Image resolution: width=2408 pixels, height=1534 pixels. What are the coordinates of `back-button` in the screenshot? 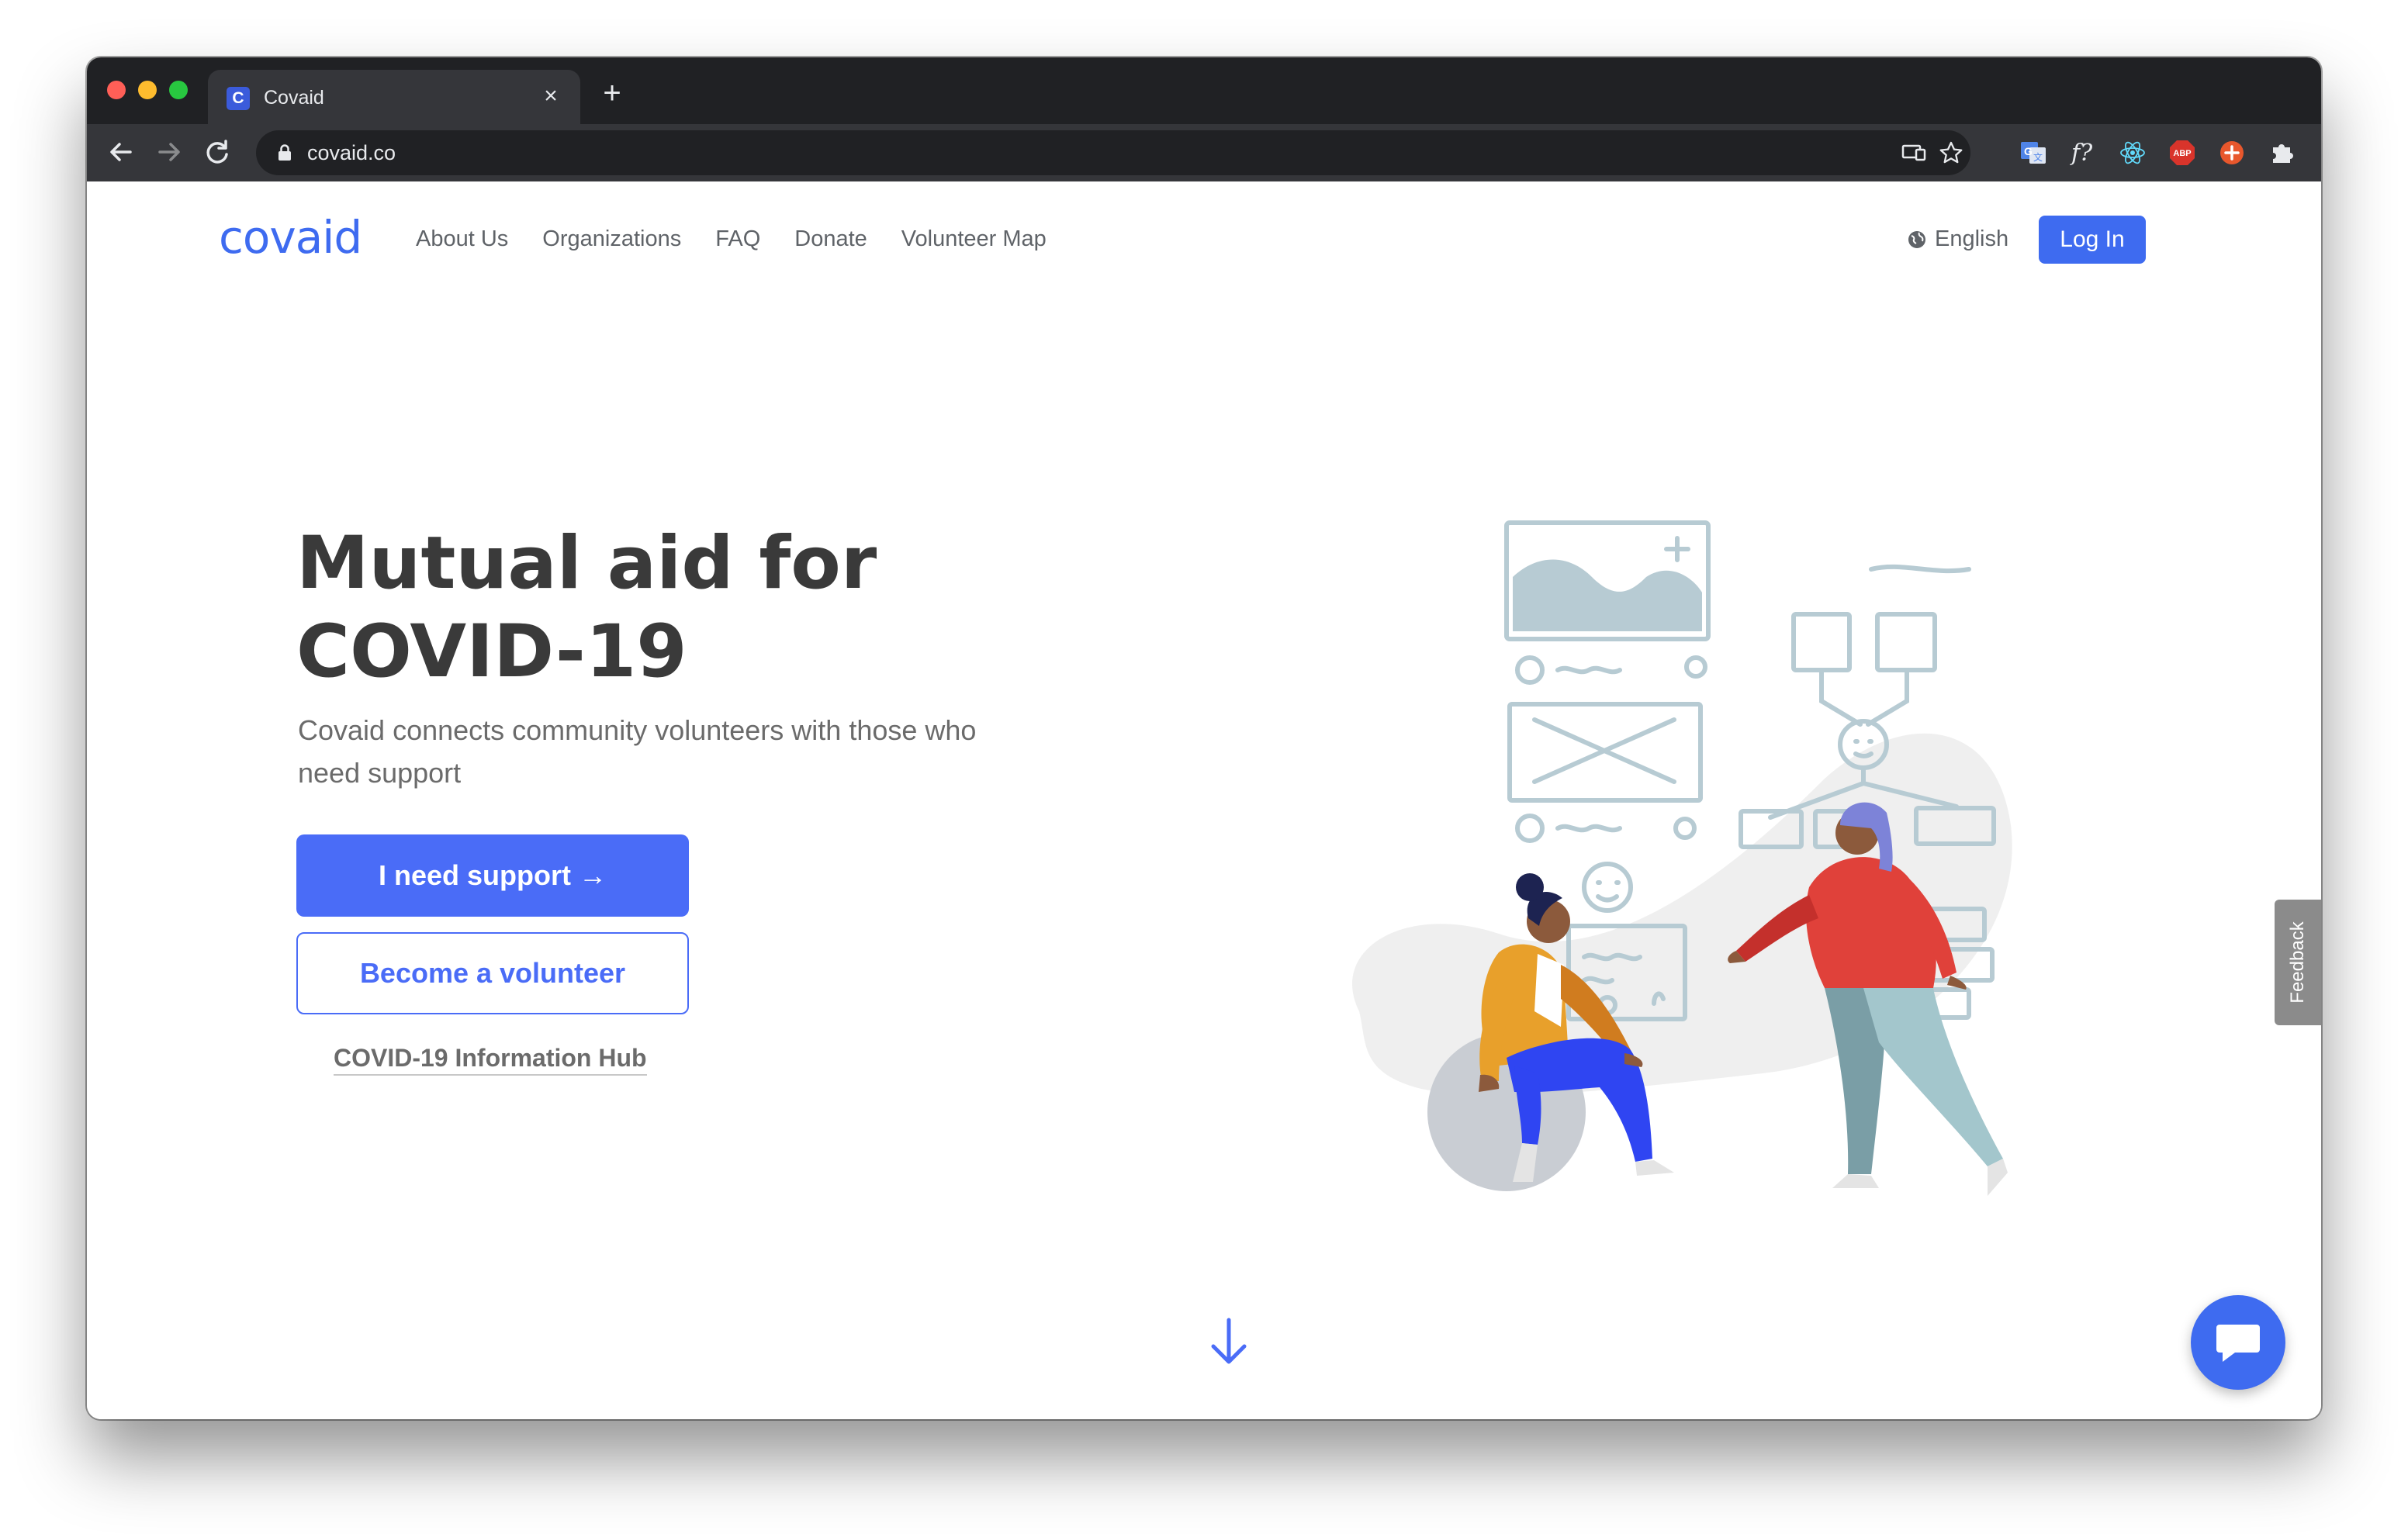 It's located at (121, 152).